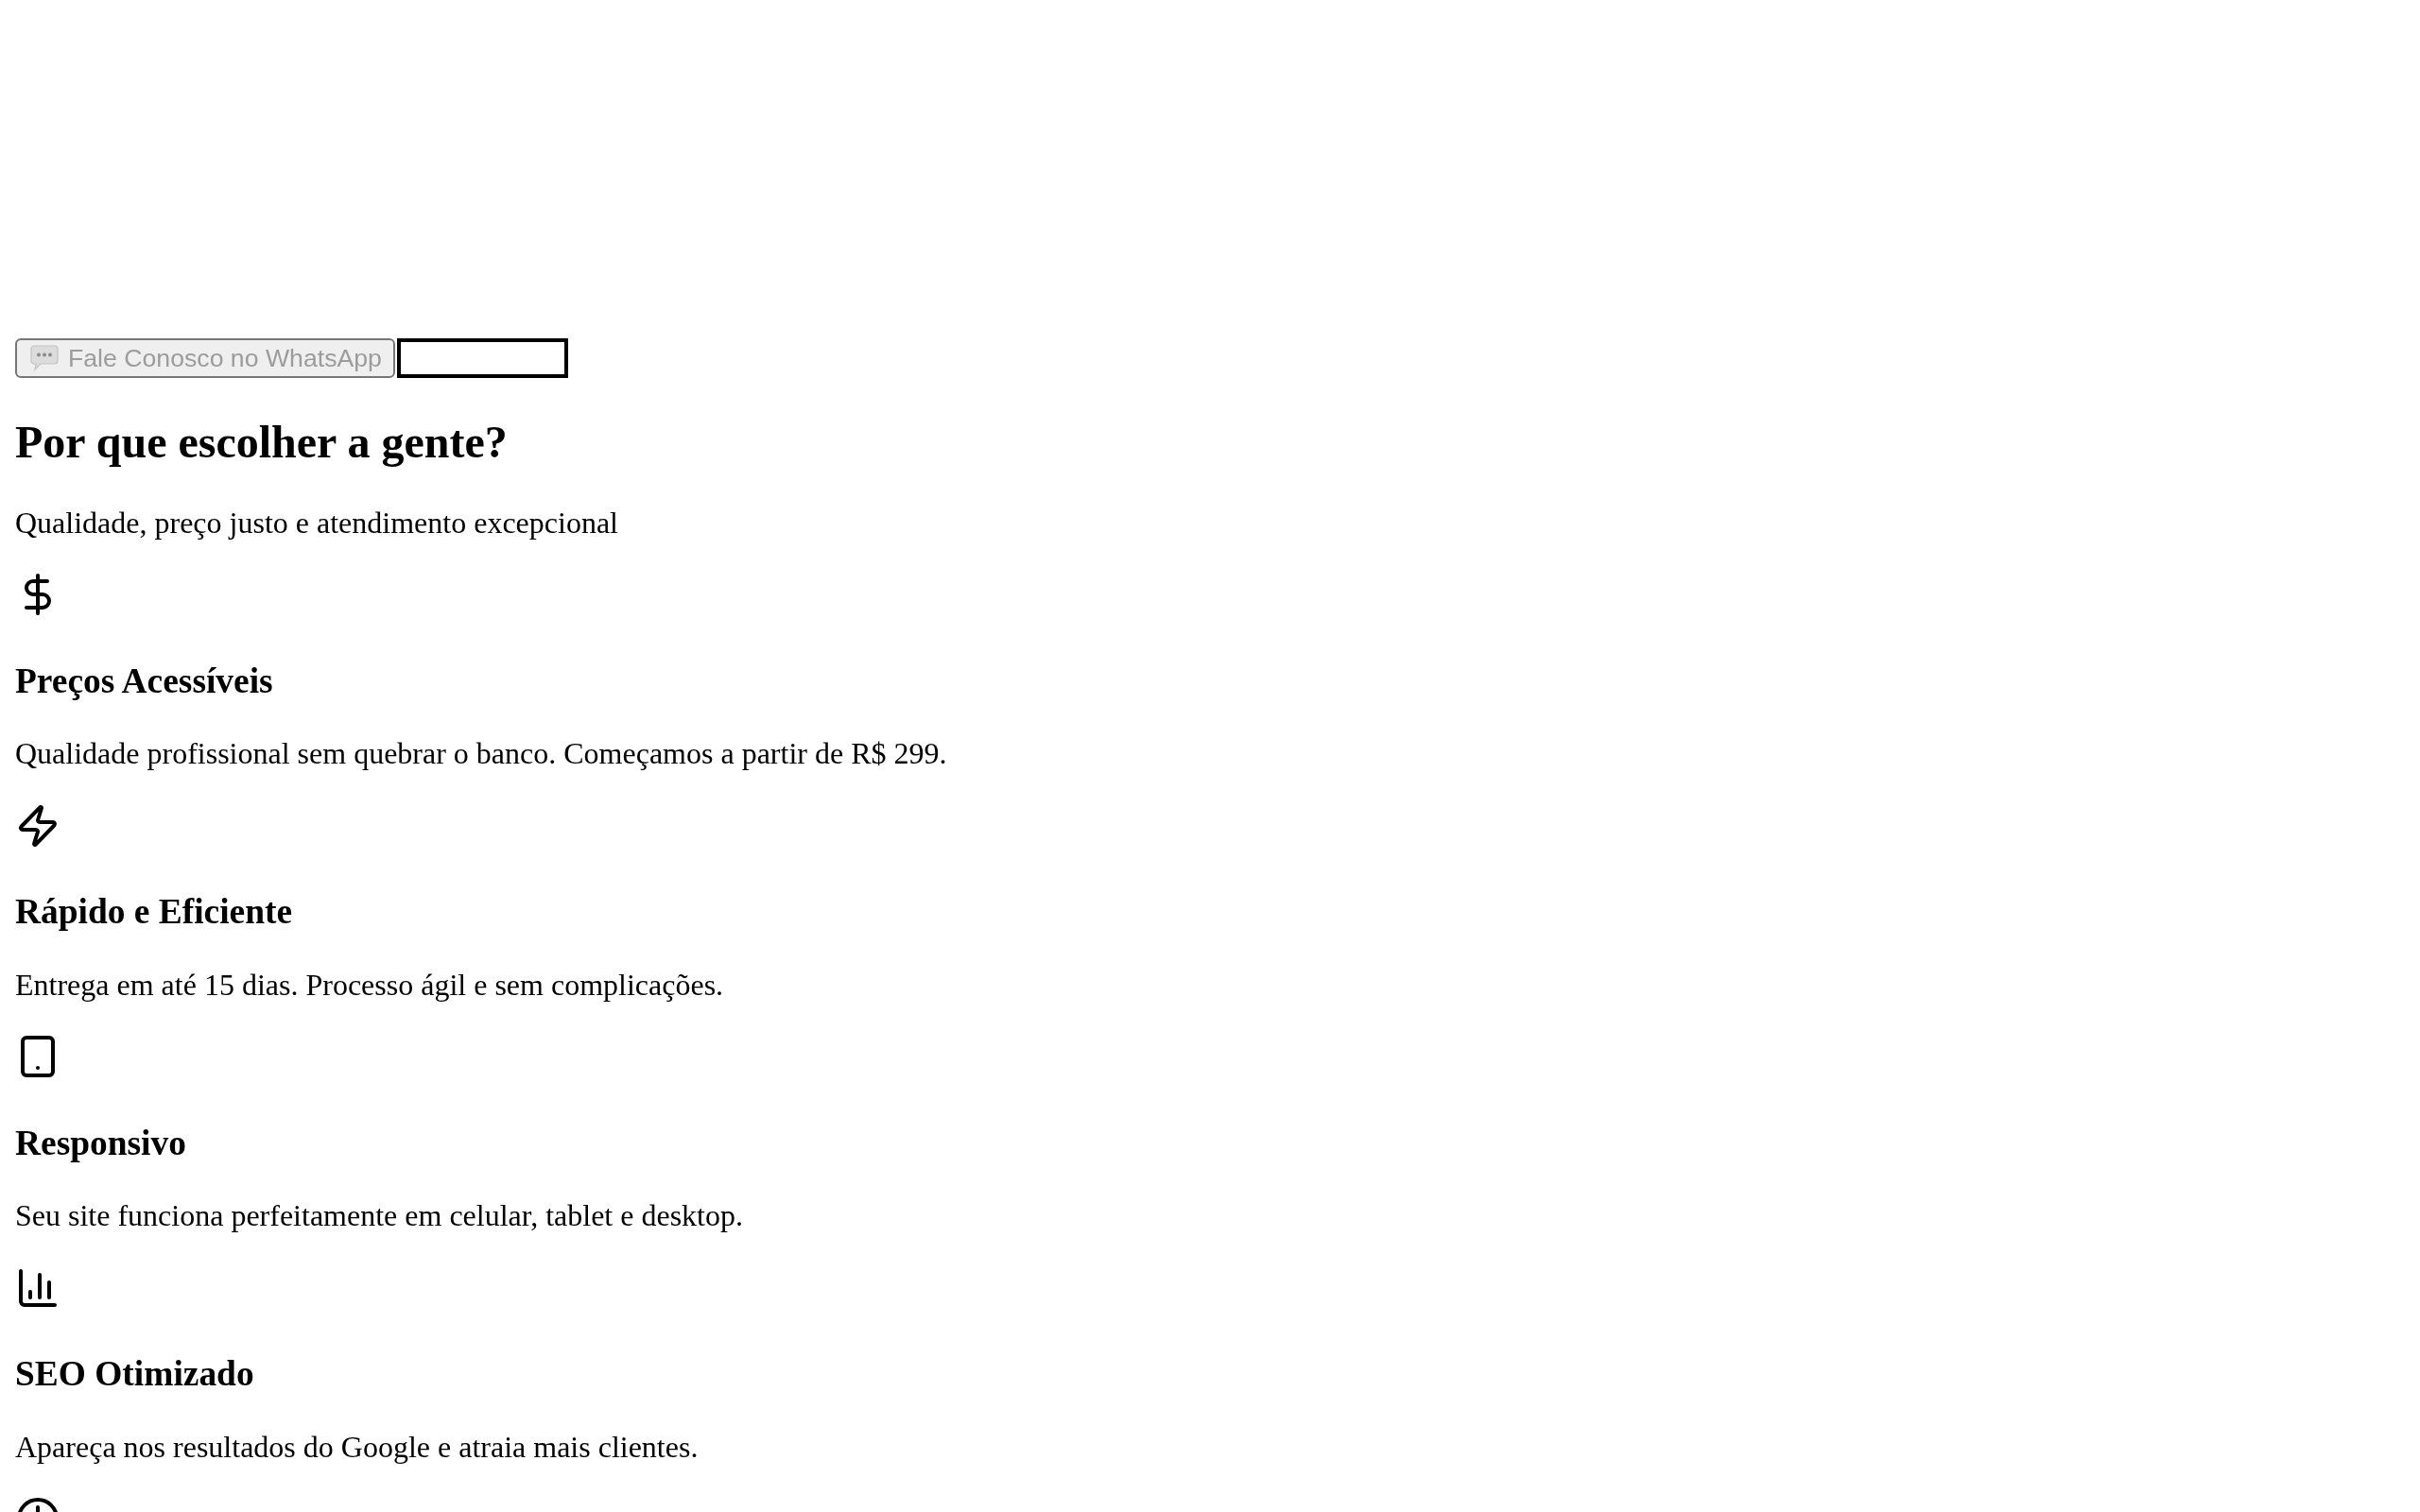 This screenshot has width=2420, height=1512. I want to click on section-title: Por que escolher a gente?, so click(262, 441).